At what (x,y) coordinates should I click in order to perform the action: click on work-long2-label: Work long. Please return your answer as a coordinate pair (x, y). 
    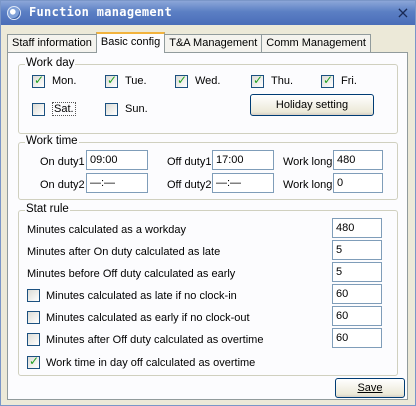
    Looking at the image, I should click on (308, 185).